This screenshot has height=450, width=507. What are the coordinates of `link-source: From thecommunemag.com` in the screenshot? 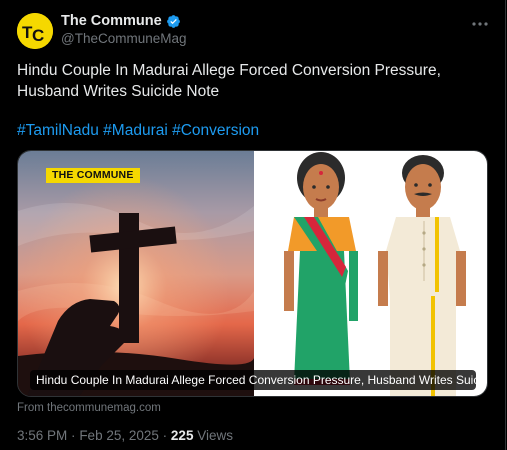 It's located at (89, 408).